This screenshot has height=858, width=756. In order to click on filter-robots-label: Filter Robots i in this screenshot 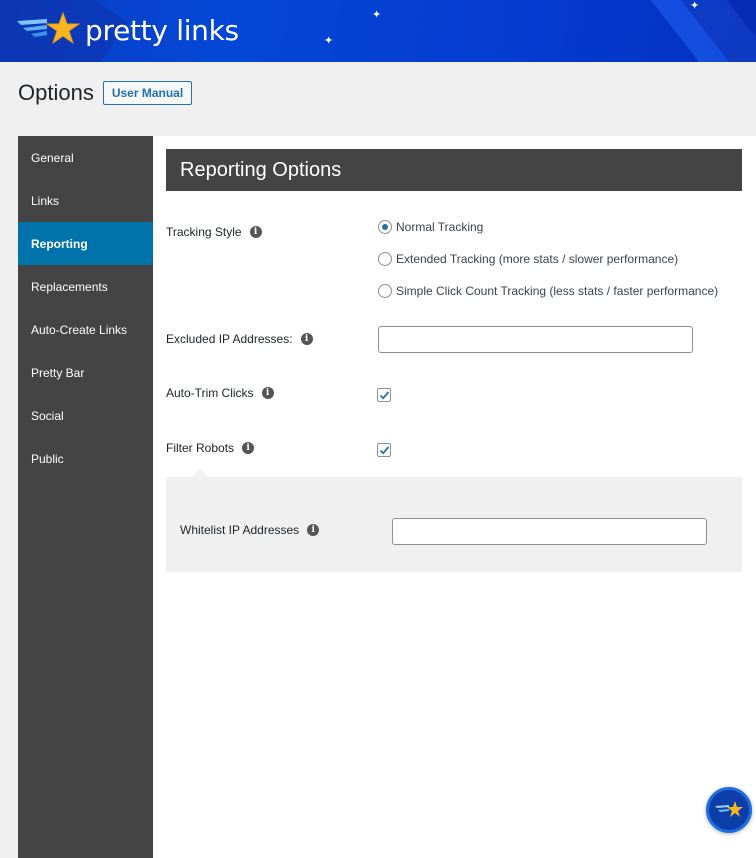, I will do `click(210, 448)`.